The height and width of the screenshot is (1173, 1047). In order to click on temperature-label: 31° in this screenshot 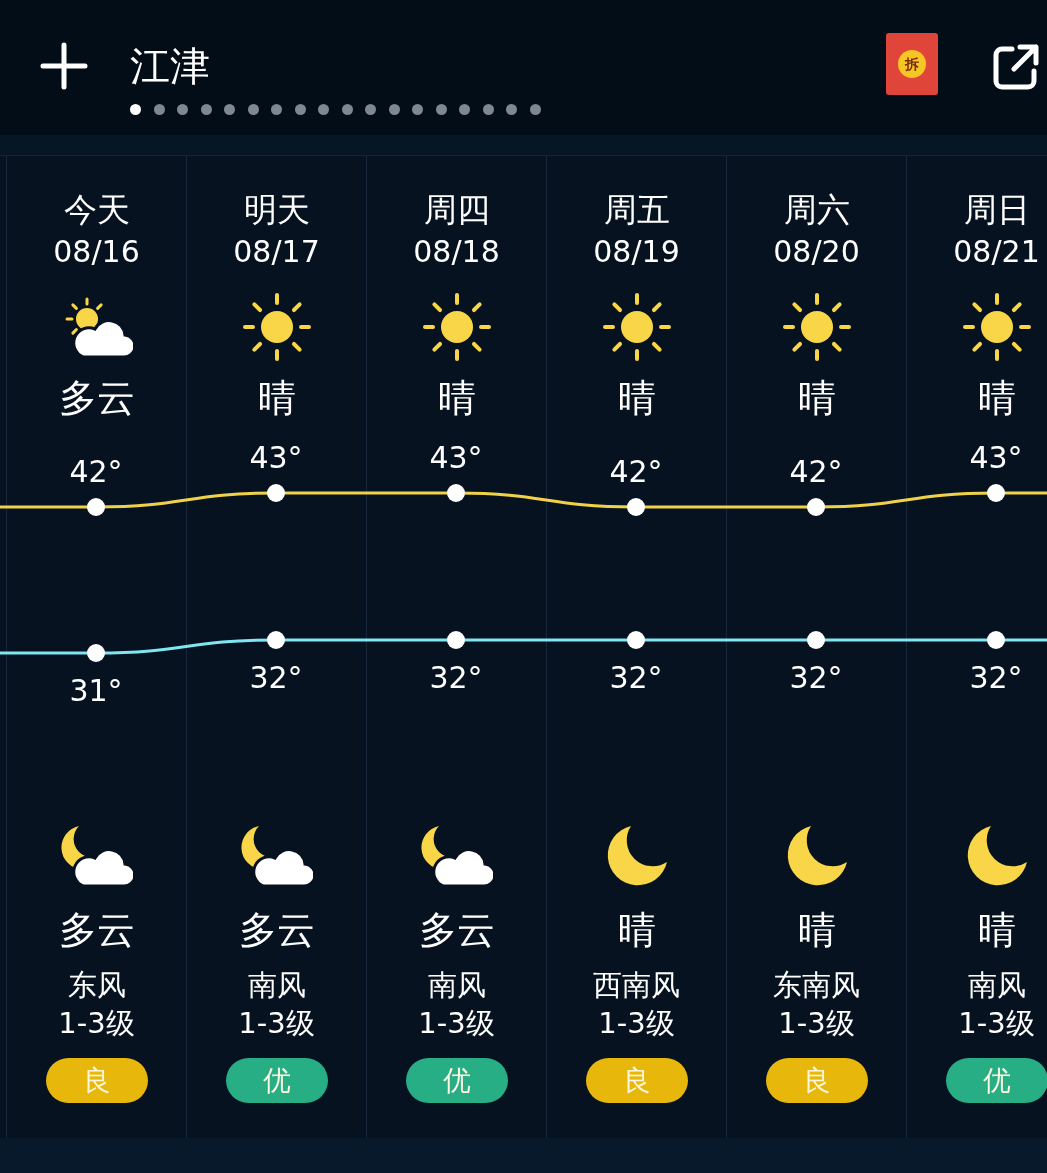, I will do `click(96, 690)`.